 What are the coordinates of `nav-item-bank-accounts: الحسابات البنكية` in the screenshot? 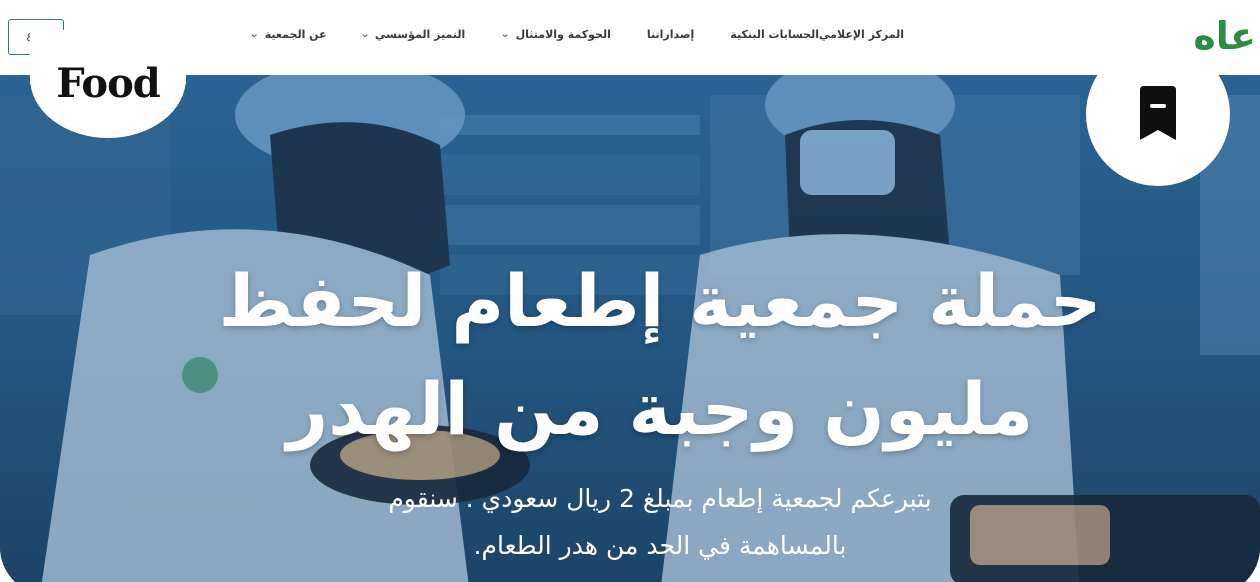 It's located at (774, 34).